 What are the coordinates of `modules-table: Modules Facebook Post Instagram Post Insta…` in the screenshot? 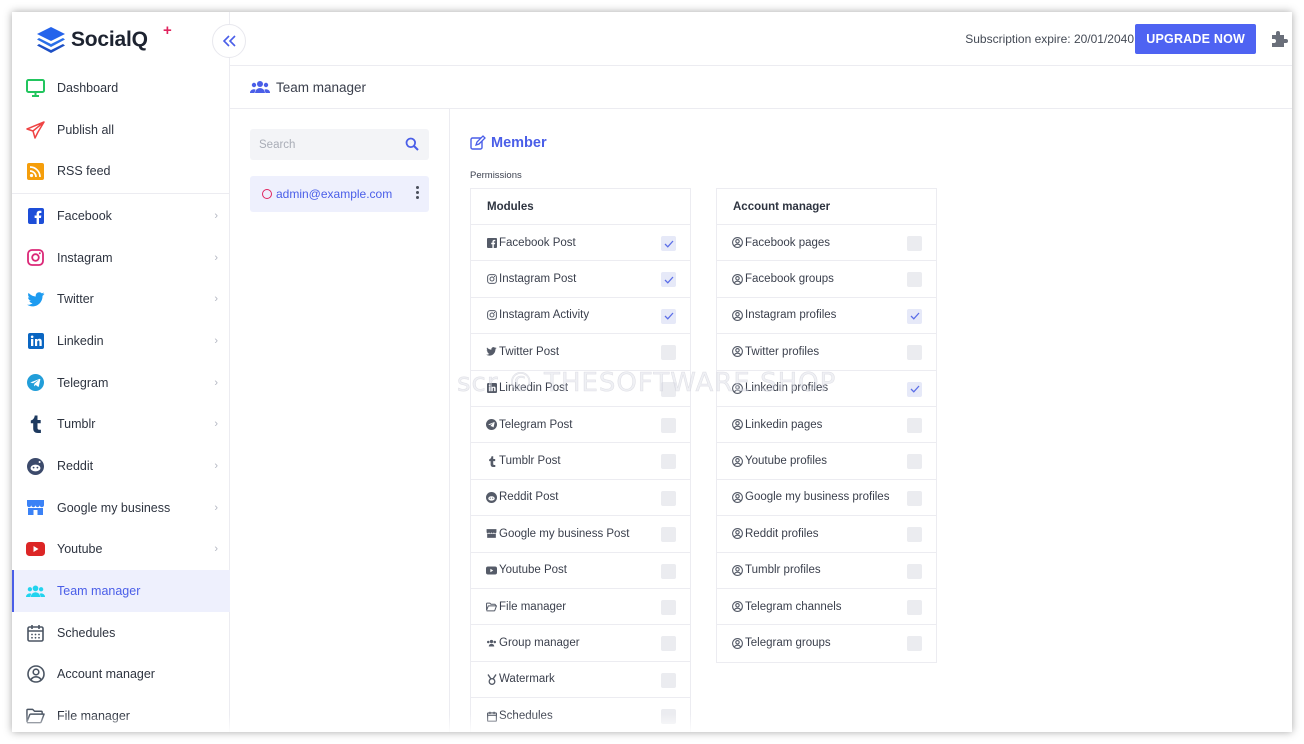 It's located at (580, 460).